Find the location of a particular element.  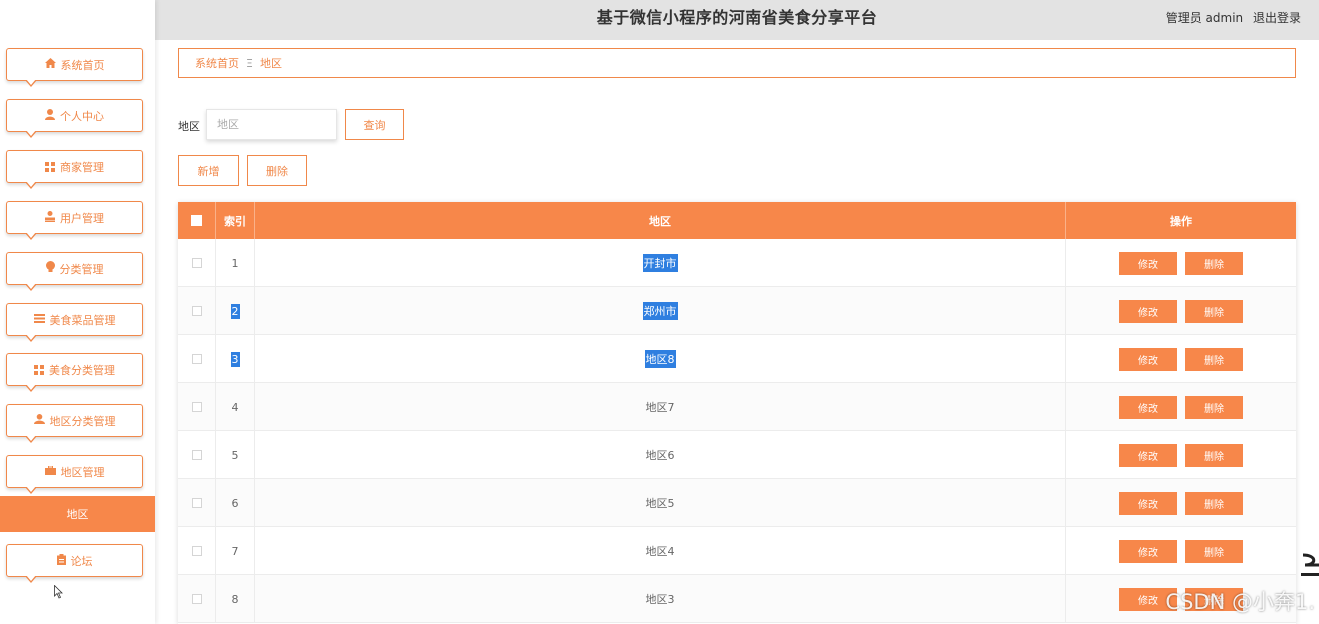

index-cell: 2 is located at coordinates (235, 311).